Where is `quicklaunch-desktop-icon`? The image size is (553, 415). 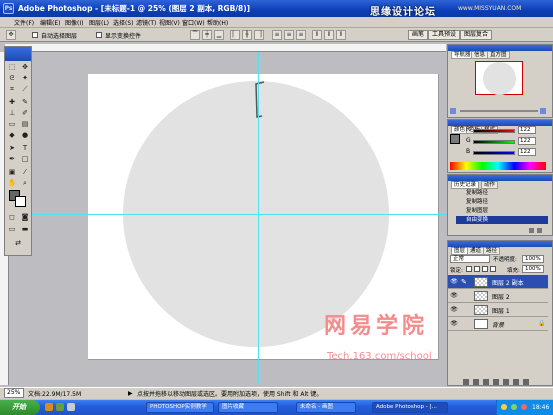 quicklaunch-desktop-icon is located at coordinates (60, 407).